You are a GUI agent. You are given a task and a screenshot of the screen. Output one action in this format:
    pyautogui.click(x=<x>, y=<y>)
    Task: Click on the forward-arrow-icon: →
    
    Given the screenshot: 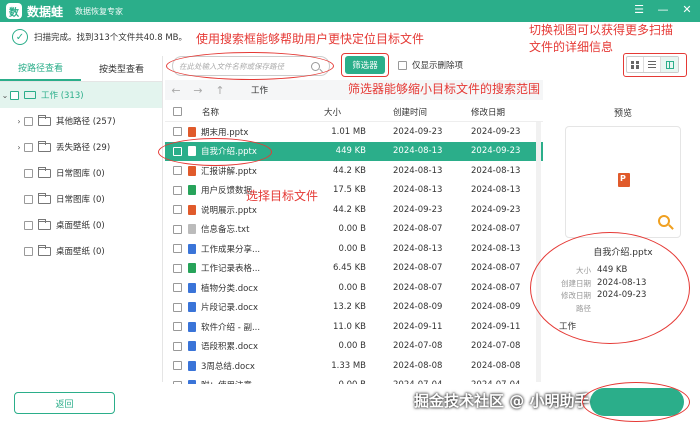 What is the action you would take?
    pyautogui.click(x=198, y=90)
    